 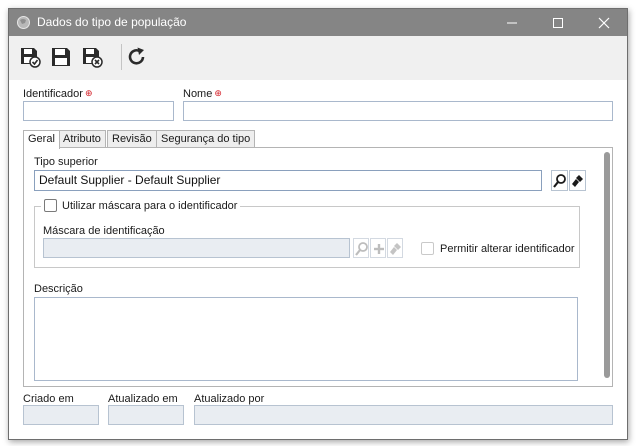 What do you see at coordinates (48, 399) in the screenshot?
I see `criado-em-label: Criado em` at bounding box center [48, 399].